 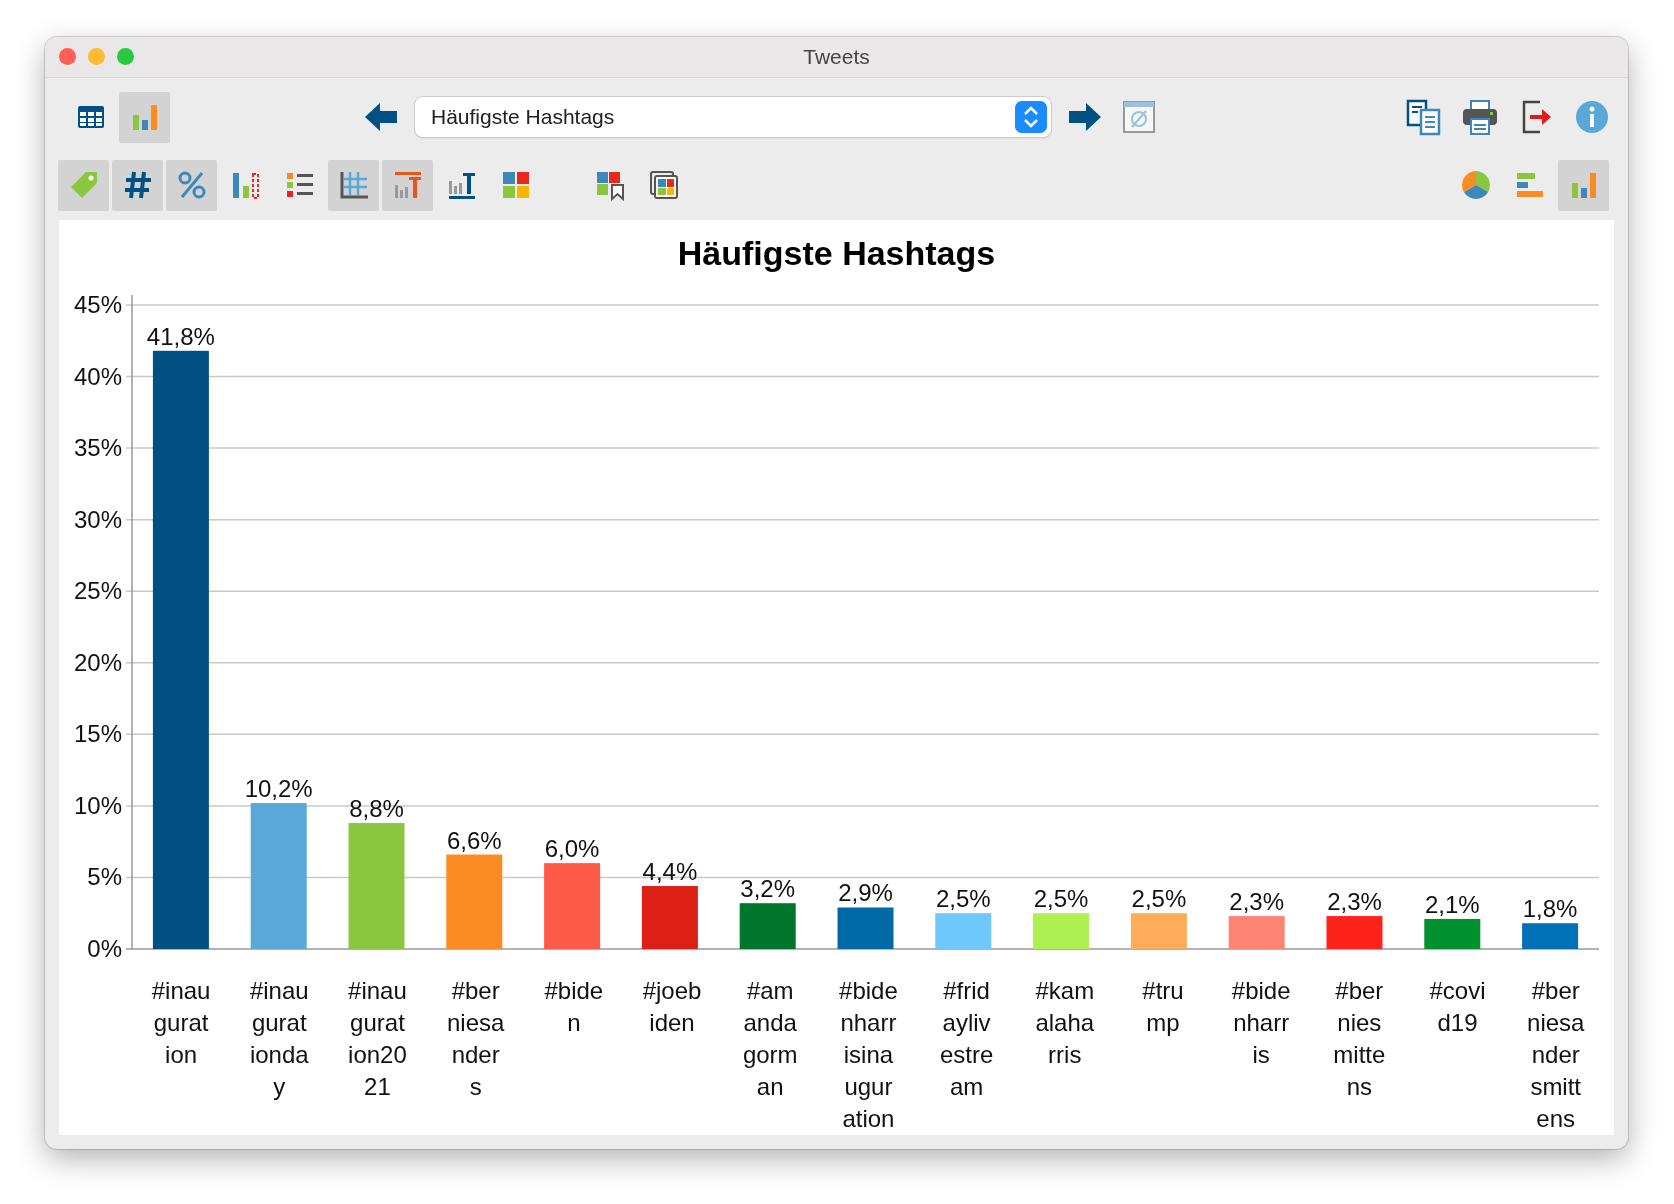 What do you see at coordinates (966, 1039) in the screenshot?
I see `x-axis-label: #fridaylivestream` at bounding box center [966, 1039].